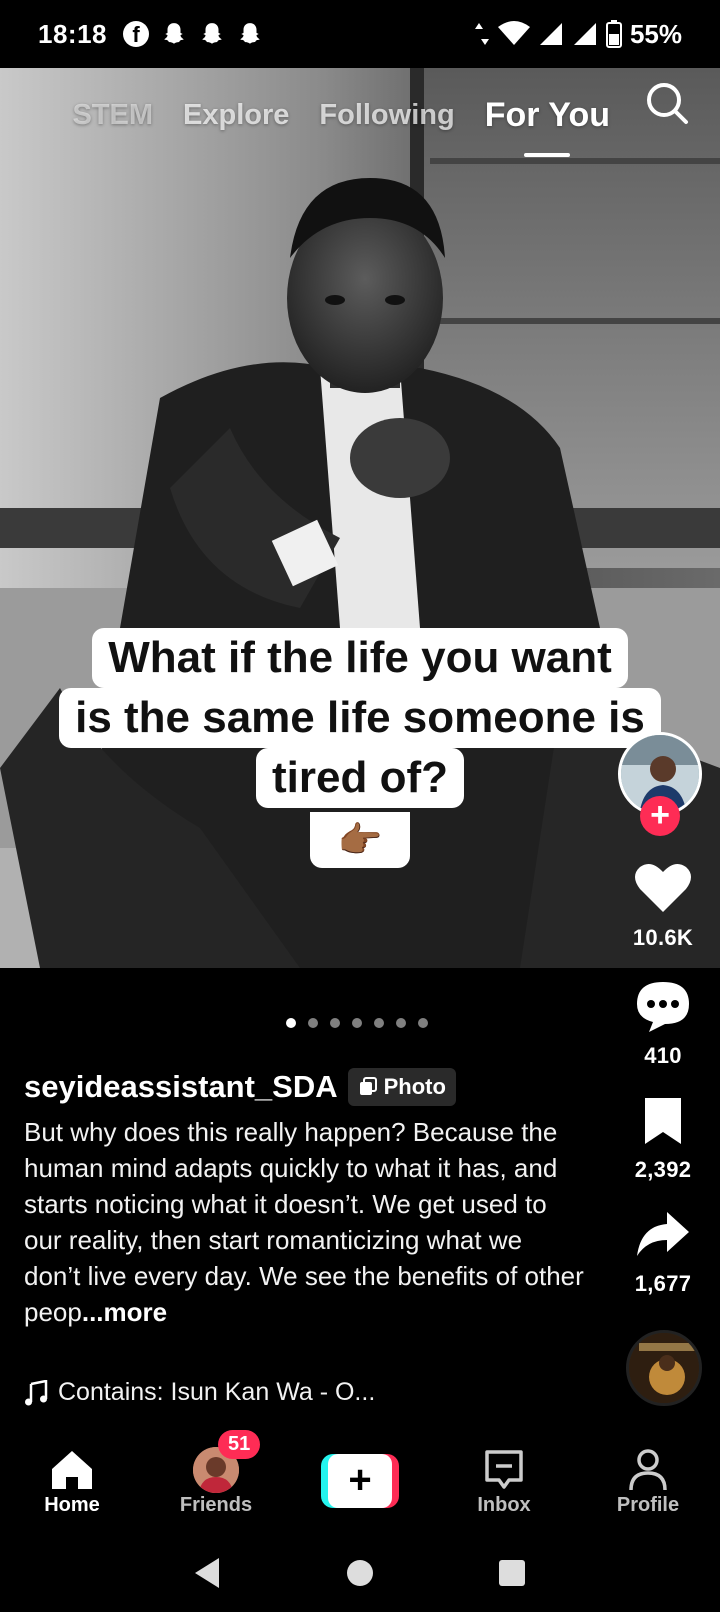 The height and width of the screenshot is (1612, 720). I want to click on home-icon, so click(72, 1469).